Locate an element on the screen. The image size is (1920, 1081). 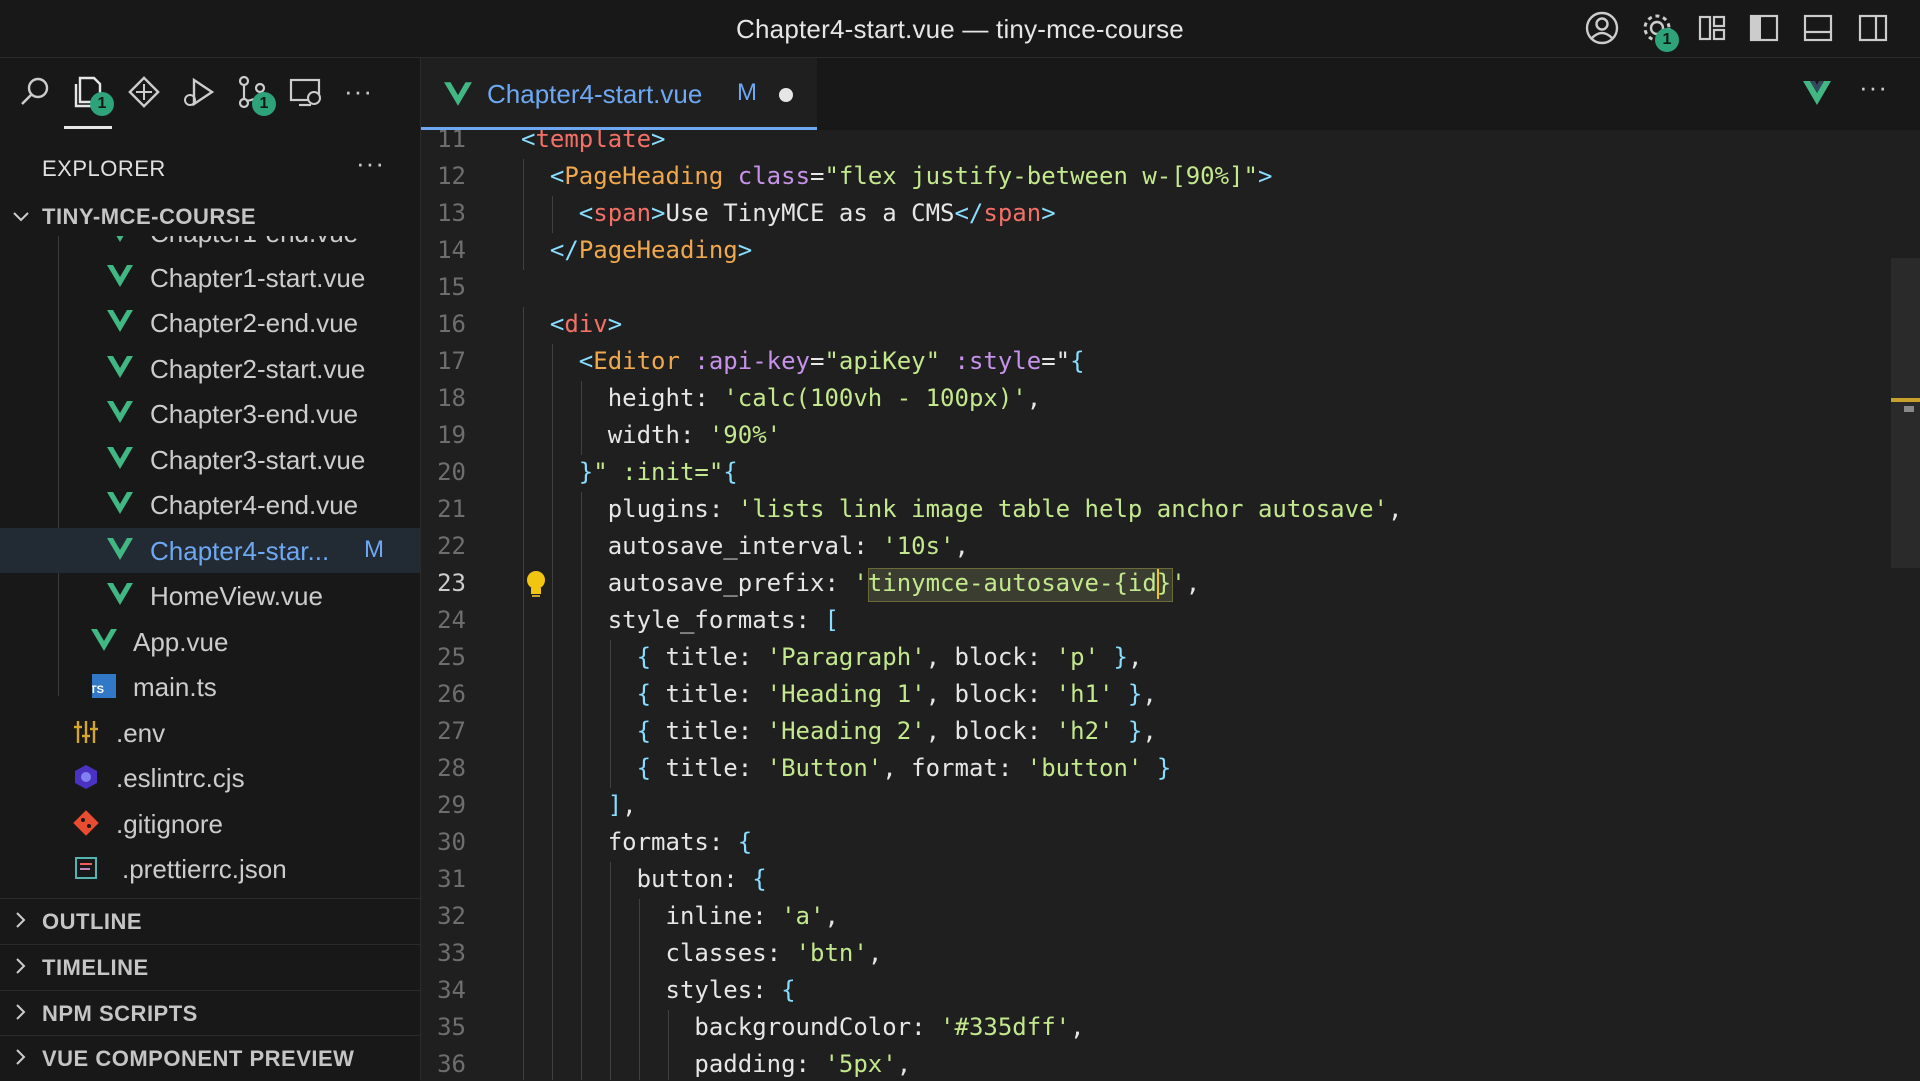
code-text: classes: 'btn', is located at coordinates (774, 953).